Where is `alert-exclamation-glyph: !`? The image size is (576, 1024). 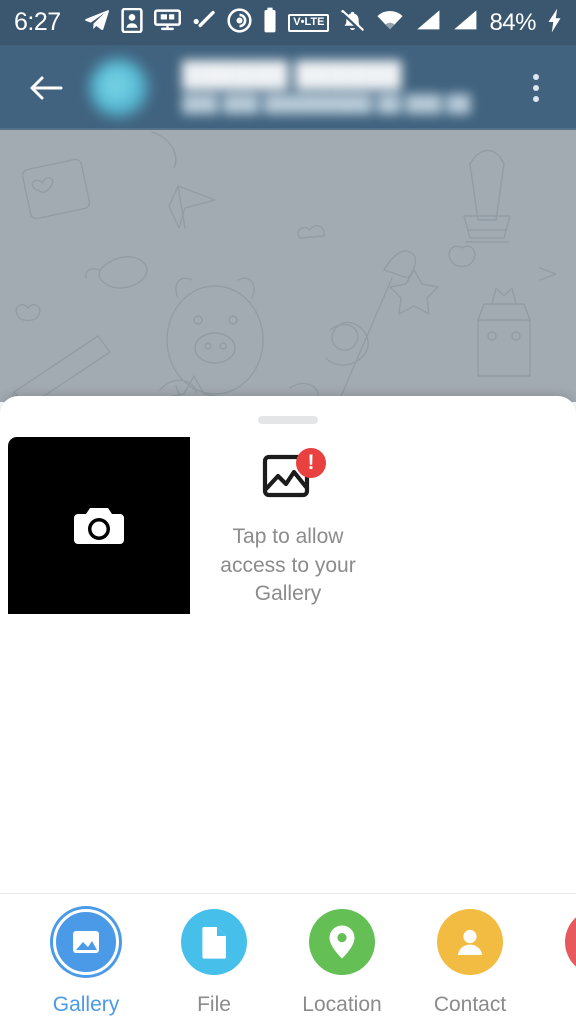
alert-exclamation-glyph: ! is located at coordinates (311, 462).